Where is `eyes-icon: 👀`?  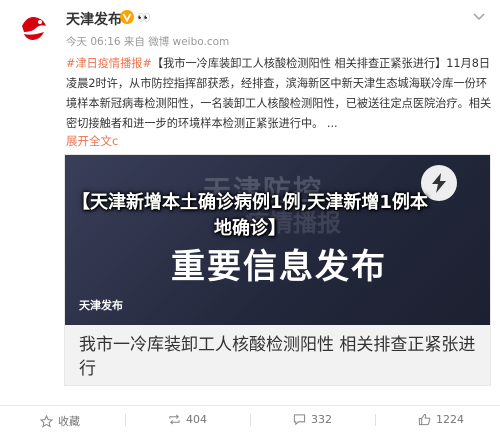 eyes-icon: 👀 is located at coordinates (144, 17).